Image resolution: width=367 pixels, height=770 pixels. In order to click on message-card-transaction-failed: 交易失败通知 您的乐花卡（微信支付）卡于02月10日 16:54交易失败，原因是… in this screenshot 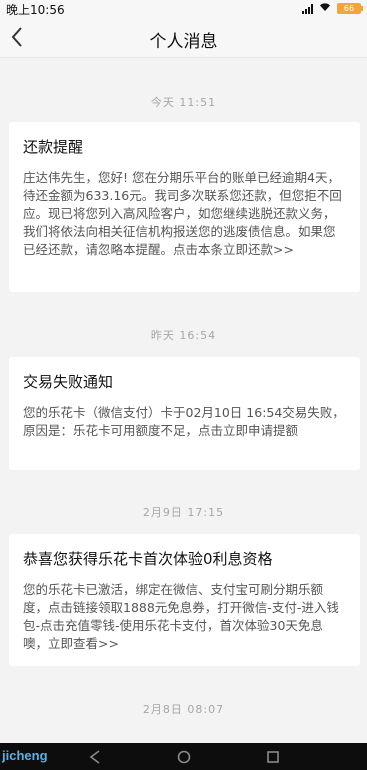, I will do `click(184, 413)`.